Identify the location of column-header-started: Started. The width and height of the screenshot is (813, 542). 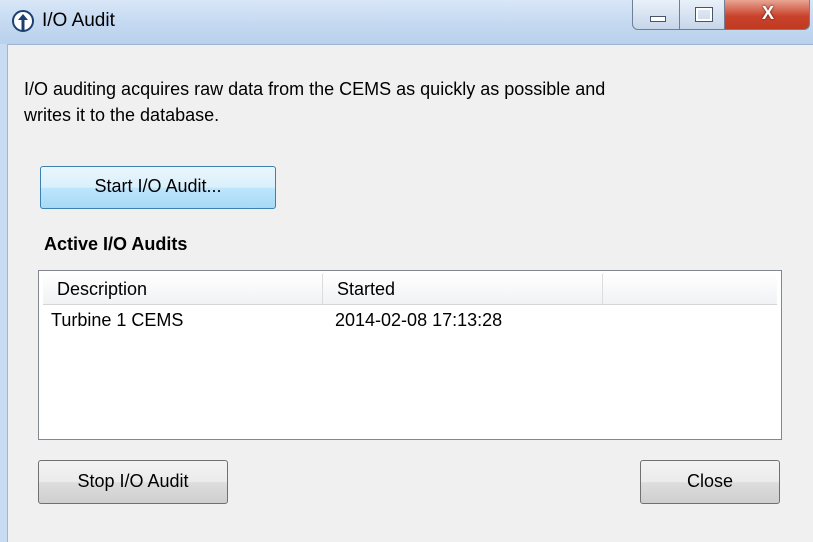
(463, 289).